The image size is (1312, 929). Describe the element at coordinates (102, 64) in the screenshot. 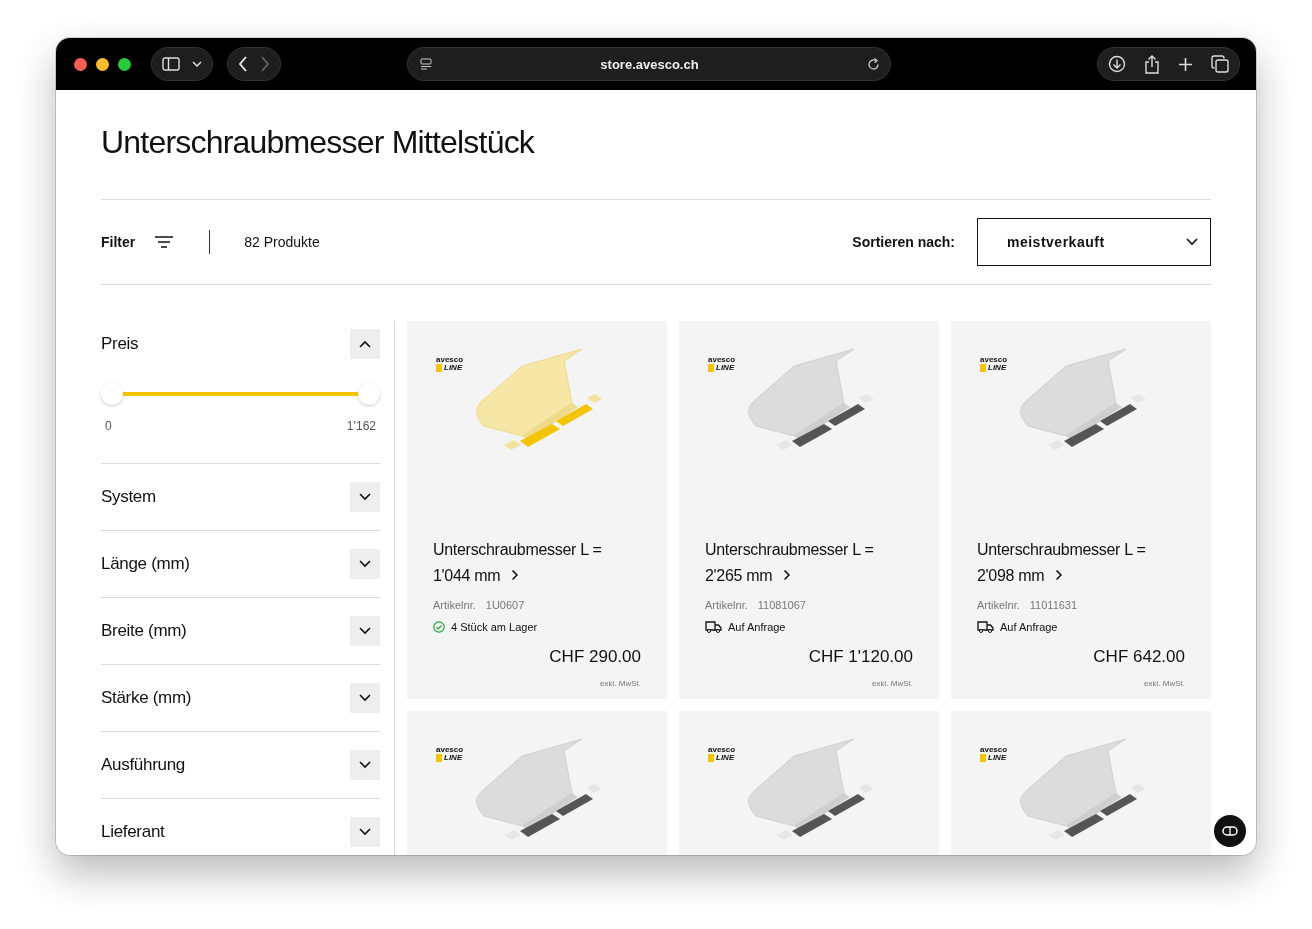

I see `minimize-button` at that location.